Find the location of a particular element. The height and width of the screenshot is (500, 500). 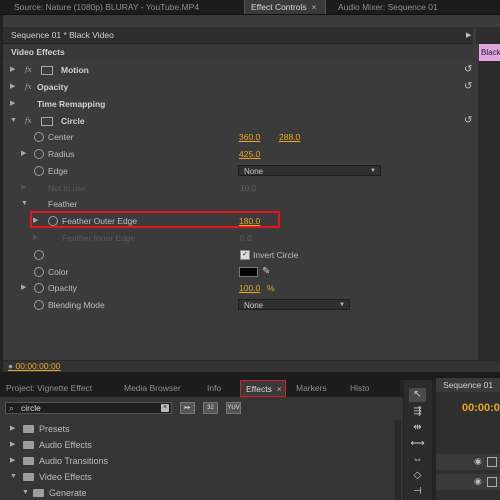

32-bit-effects-icon: 32 is located at coordinates (210, 408).